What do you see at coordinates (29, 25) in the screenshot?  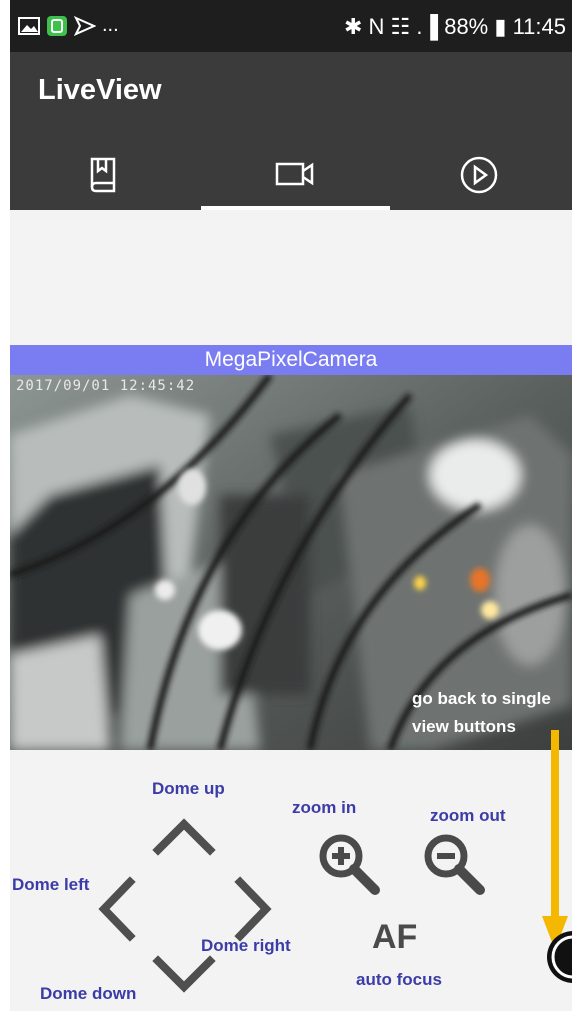 I see `gallery-icon` at bounding box center [29, 25].